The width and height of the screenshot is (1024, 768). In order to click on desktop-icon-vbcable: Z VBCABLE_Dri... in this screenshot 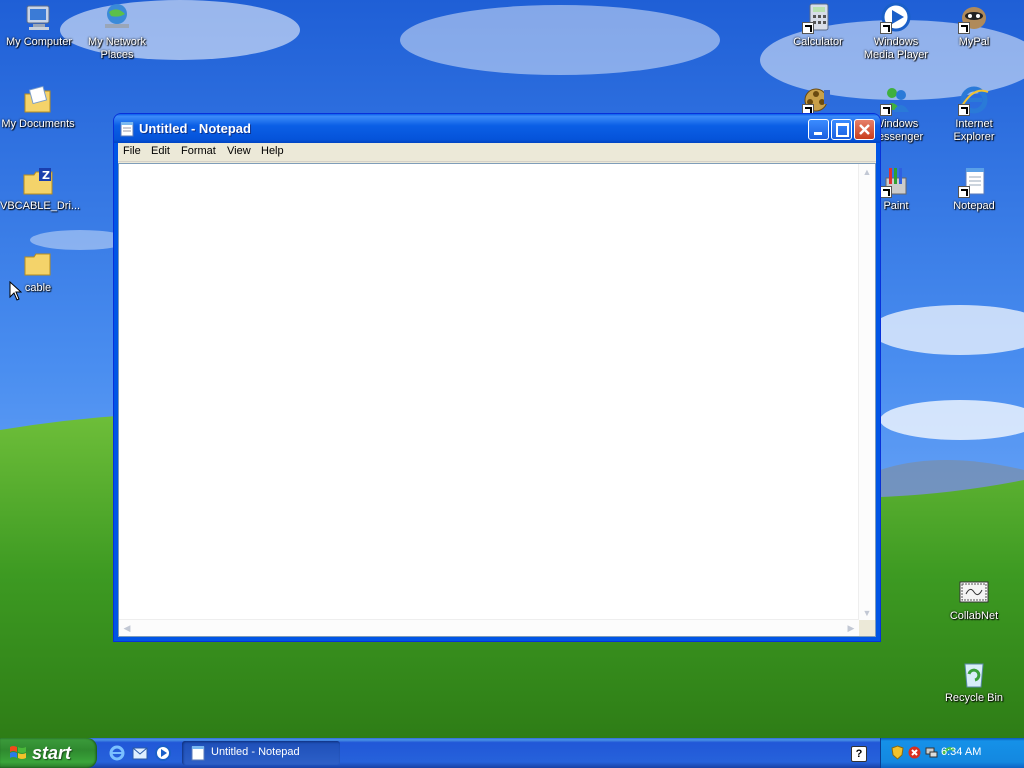, I will do `click(40, 189)`.